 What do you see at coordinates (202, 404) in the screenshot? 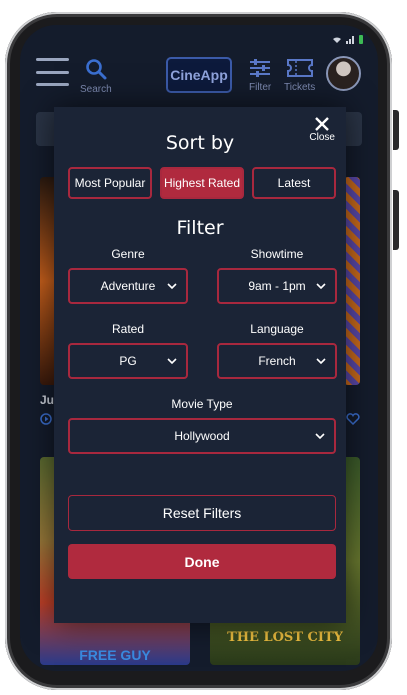
I see `movie-type-label: Movie Type` at bounding box center [202, 404].